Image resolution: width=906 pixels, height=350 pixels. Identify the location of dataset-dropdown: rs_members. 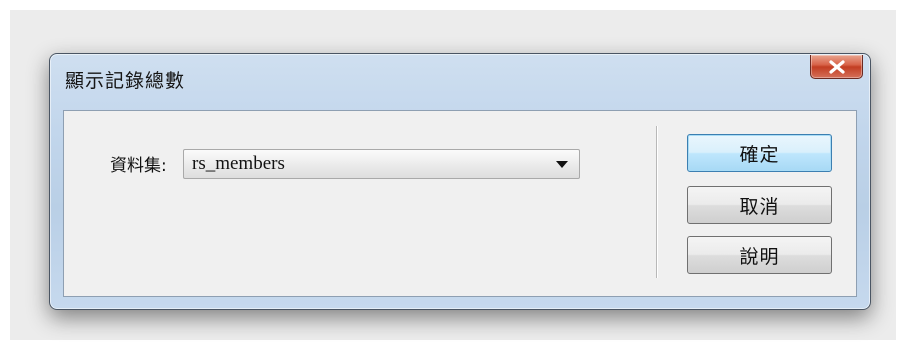
(381, 164).